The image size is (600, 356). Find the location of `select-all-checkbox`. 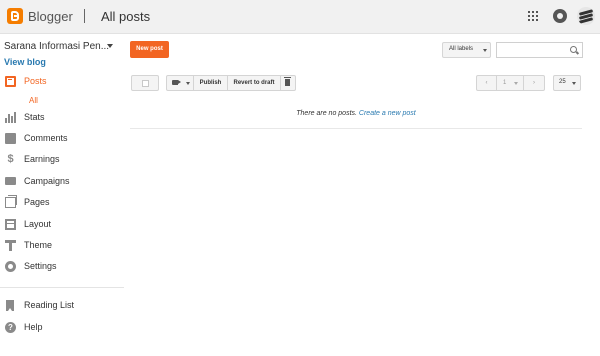

select-all-checkbox is located at coordinates (145, 83).